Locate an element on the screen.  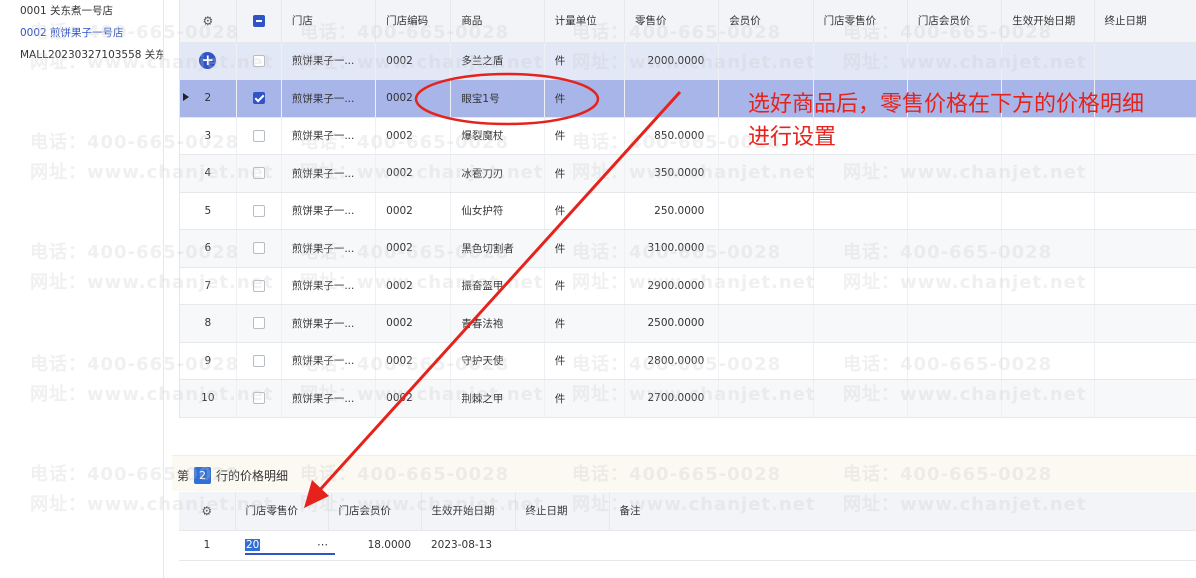
cell-retail-price: 2700.0000 is located at coordinates (672, 398).